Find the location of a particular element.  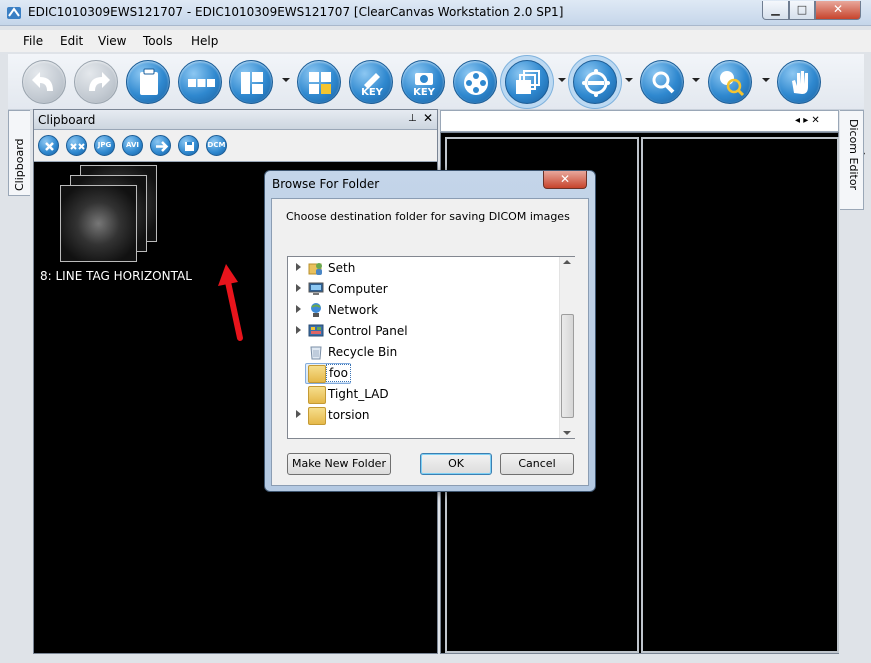

tree-scrollbar is located at coordinates (567, 347).